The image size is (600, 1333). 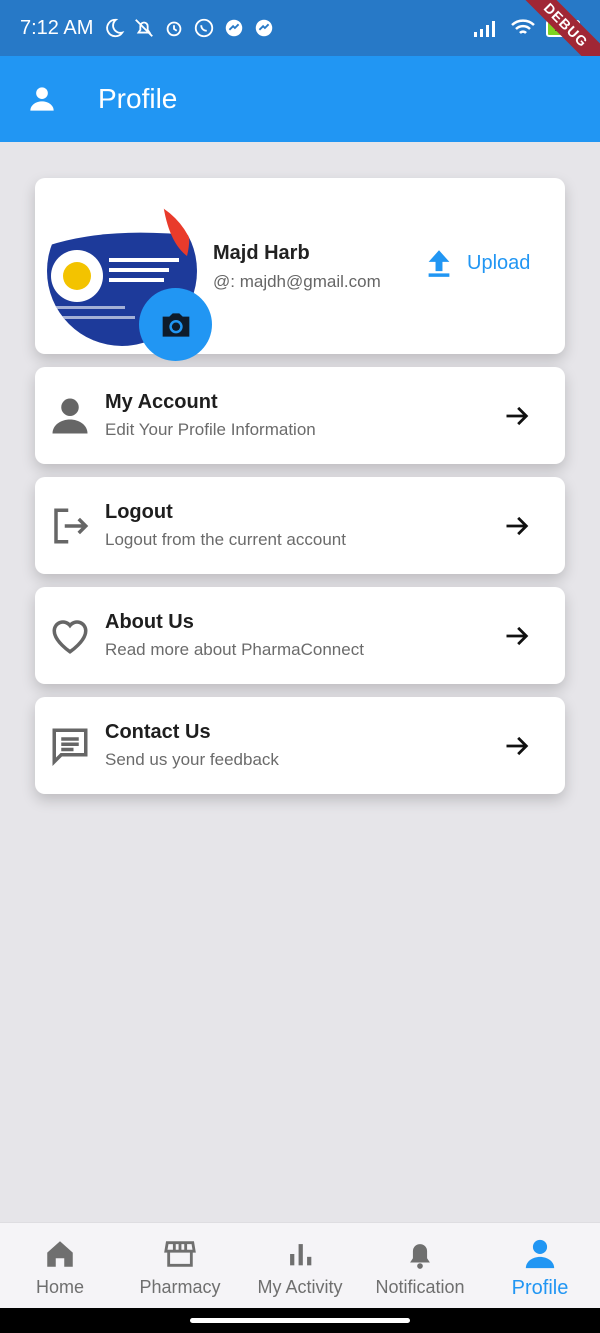 I want to click on nav-item-notification: Notification, so click(x=420, y=1265).